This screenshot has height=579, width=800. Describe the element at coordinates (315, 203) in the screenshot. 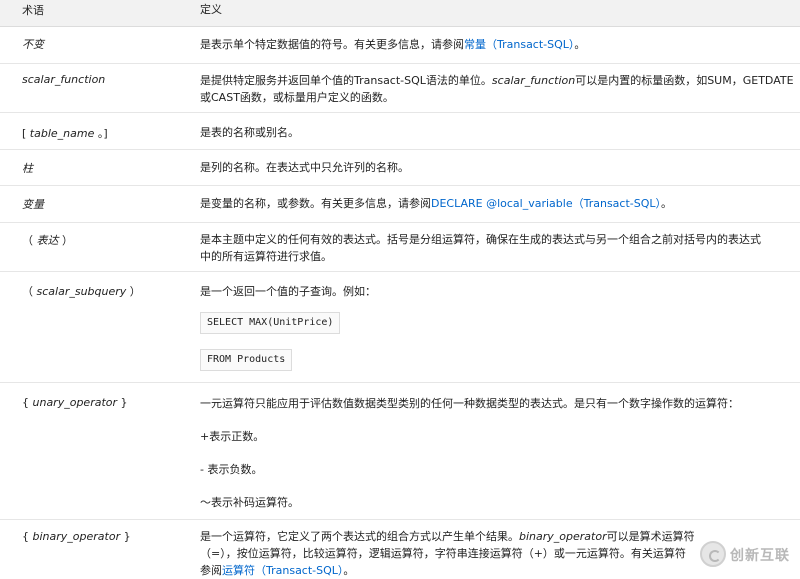

I see `definition-text: 是变量的名称，或参数。有关更多信息，请参阅` at that location.